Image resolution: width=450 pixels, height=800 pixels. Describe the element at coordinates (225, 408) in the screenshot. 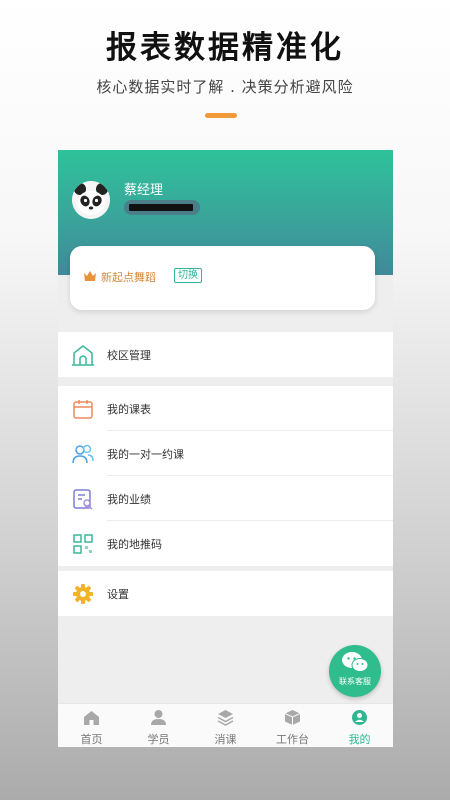

I see `menu-item-schedule: 我的课表` at that location.